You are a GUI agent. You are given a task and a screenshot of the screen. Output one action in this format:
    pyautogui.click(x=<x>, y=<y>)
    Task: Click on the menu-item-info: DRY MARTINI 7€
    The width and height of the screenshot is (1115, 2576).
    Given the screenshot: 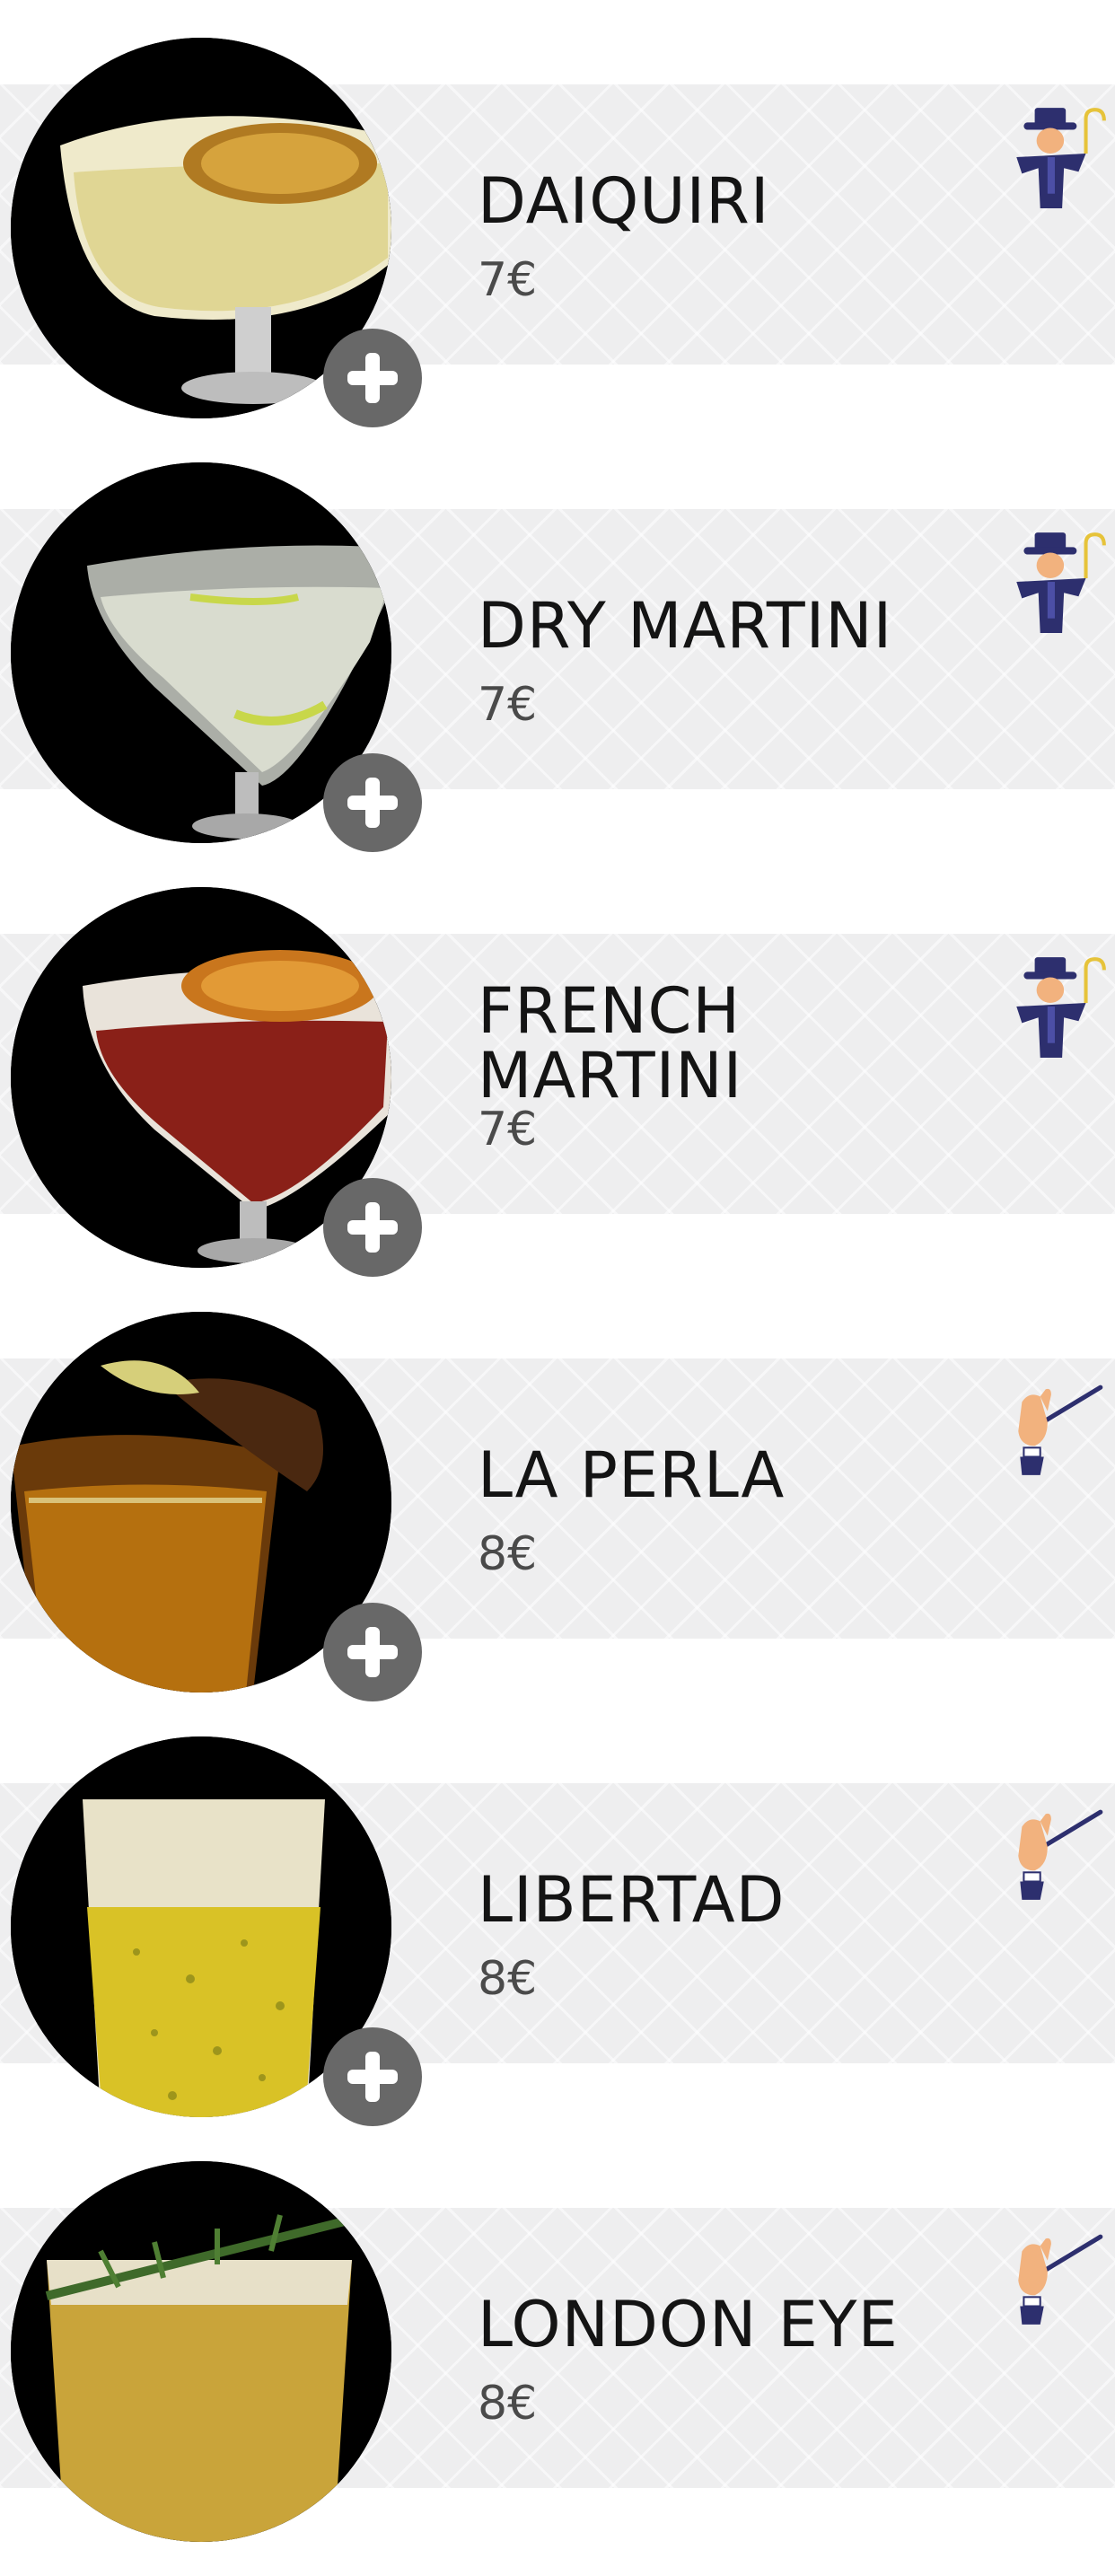 What is the action you would take?
    pyautogui.click(x=729, y=649)
    